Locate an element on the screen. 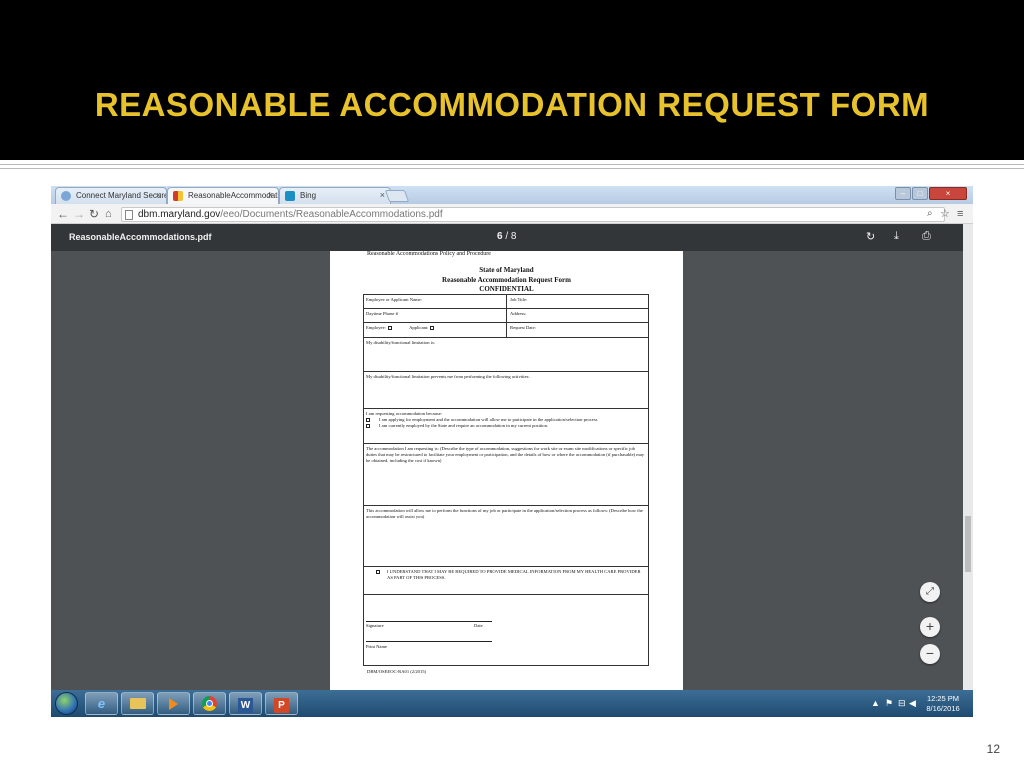 This screenshot has height=768, width=1024. applicant-label: Applicant: is located at coordinates (419, 327).